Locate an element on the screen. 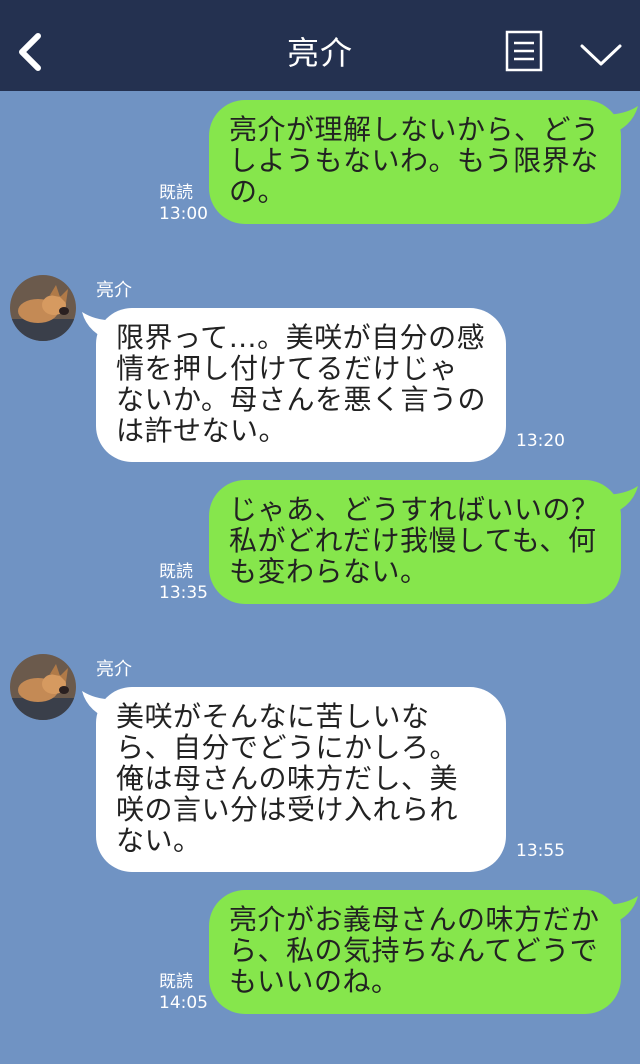 The image size is (640, 1064). message-time: 13:55 is located at coordinates (540, 851).